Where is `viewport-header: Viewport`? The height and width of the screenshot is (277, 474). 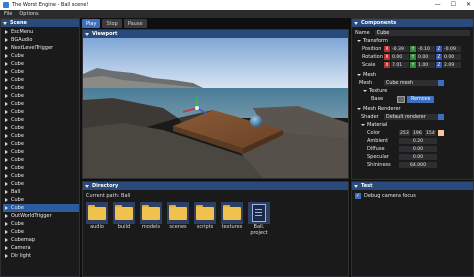 viewport-header: Viewport is located at coordinates (215, 34).